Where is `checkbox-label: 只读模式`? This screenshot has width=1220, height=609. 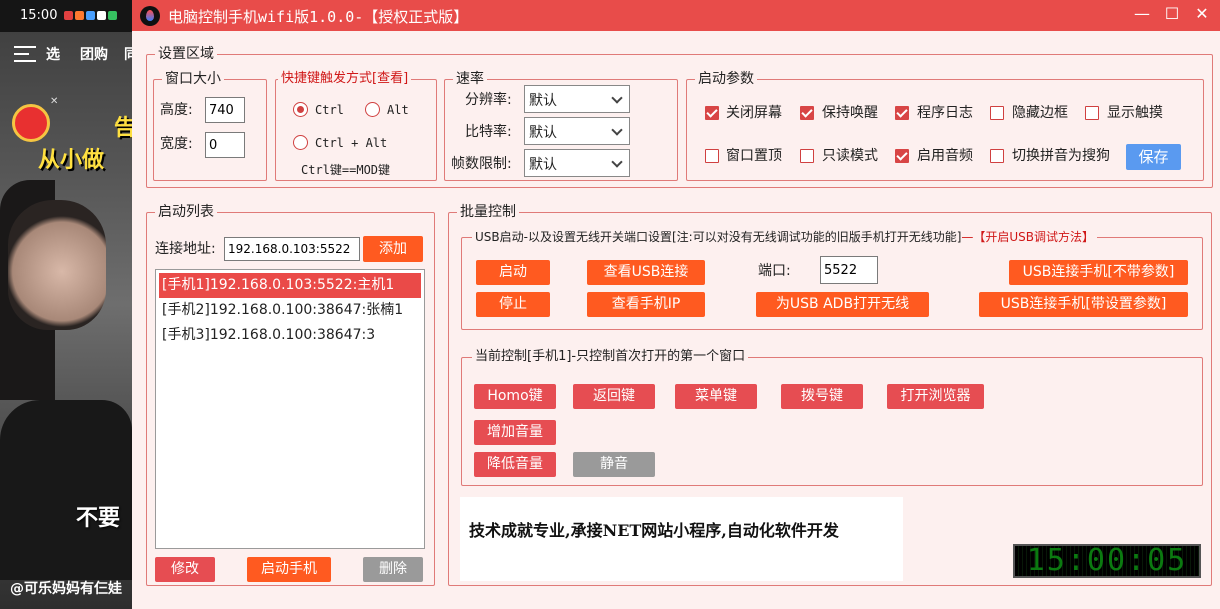
checkbox-label: 只读模式 is located at coordinates (850, 156).